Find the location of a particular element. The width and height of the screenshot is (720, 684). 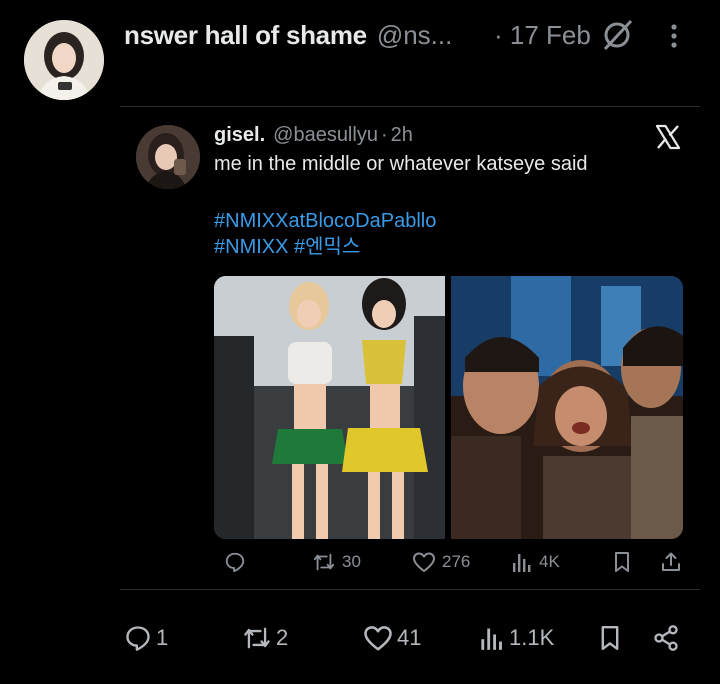

quoted-header: gisel. @baesullyu · 2h is located at coordinates (313, 135).